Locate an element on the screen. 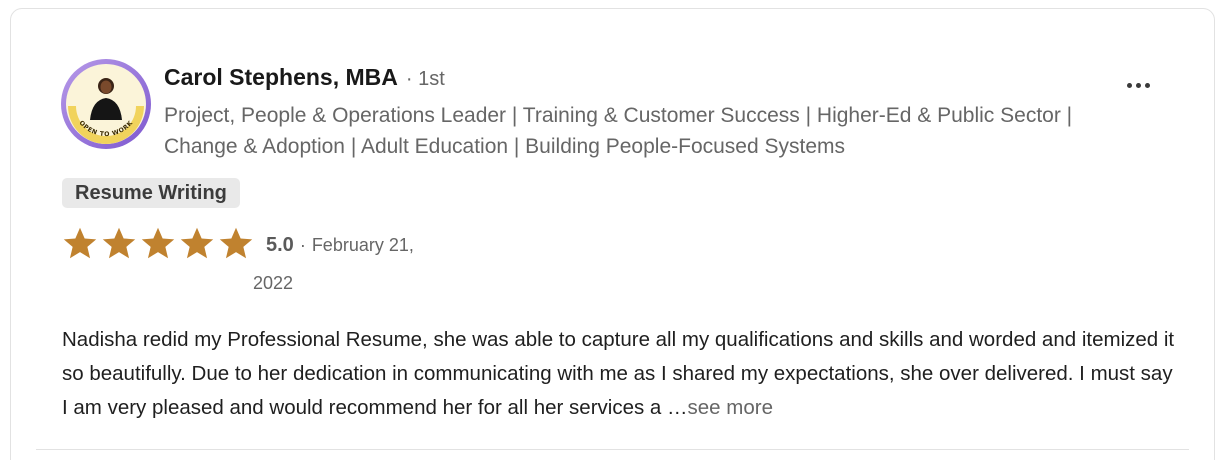 Image resolution: width=1226 pixels, height=460 pixels. avatar: OPEN TO WORK is located at coordinates (106, 104).